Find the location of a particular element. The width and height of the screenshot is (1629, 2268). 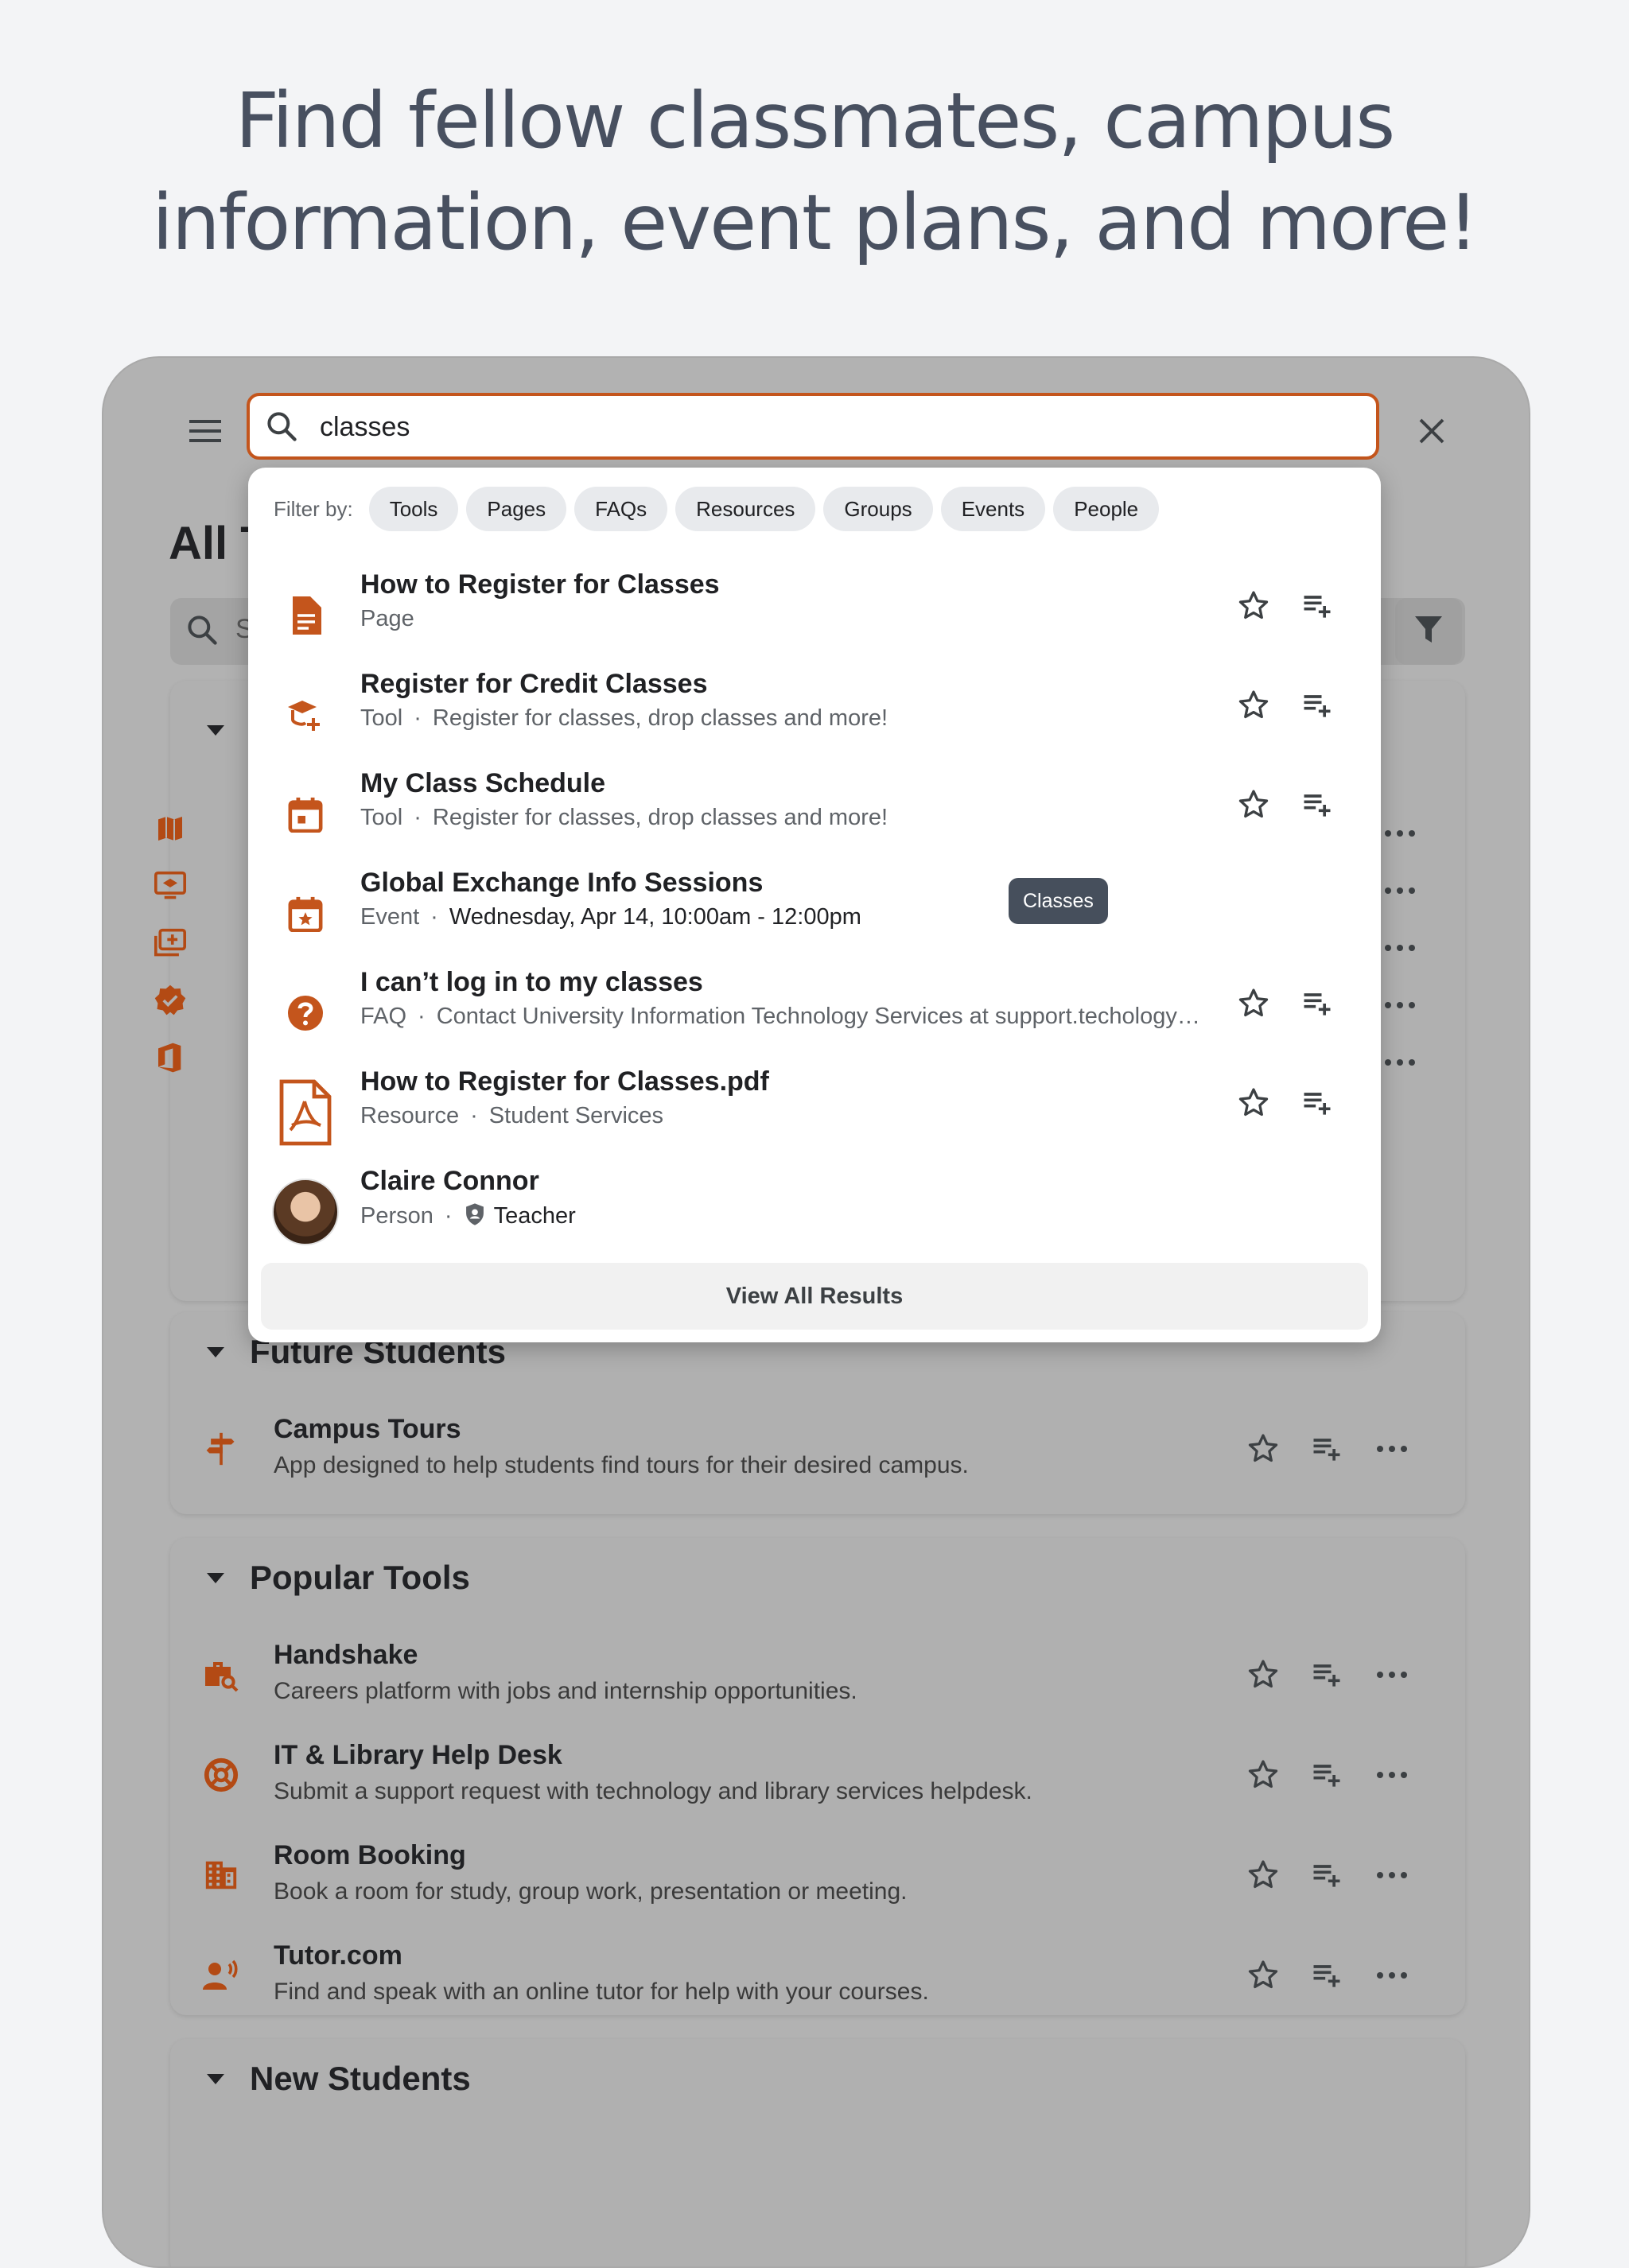

result-detail: Wednesday, Apr 14, 10:00am - 12:00pm is located at coordinates (655, 917).